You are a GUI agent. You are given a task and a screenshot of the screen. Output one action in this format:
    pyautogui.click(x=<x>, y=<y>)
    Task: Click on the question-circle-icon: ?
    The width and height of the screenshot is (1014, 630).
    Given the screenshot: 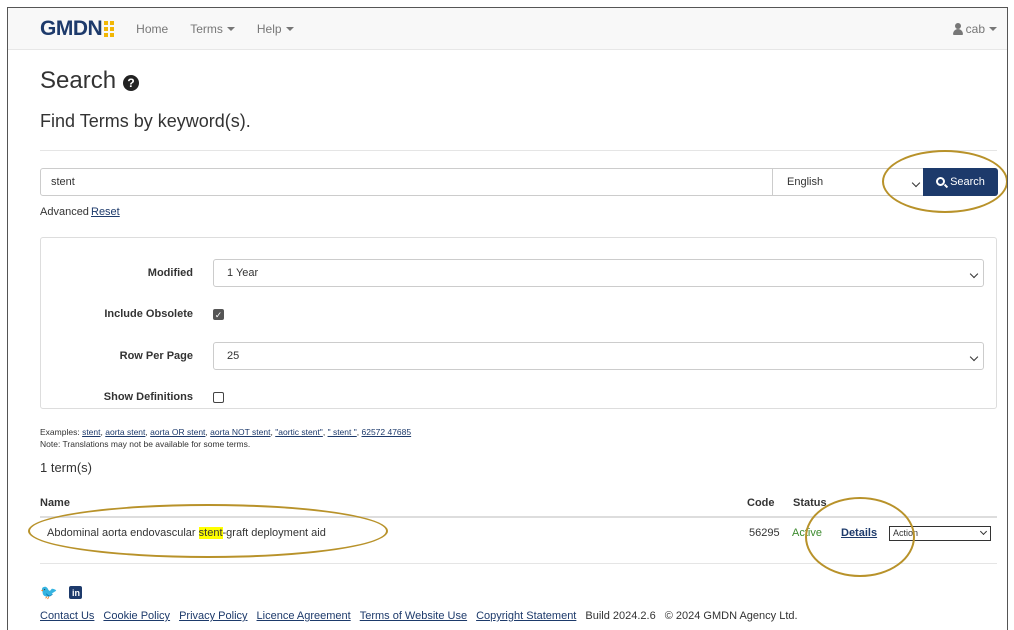 What is the action you would take?
    pyautogui.click(x=131, y=82)
    